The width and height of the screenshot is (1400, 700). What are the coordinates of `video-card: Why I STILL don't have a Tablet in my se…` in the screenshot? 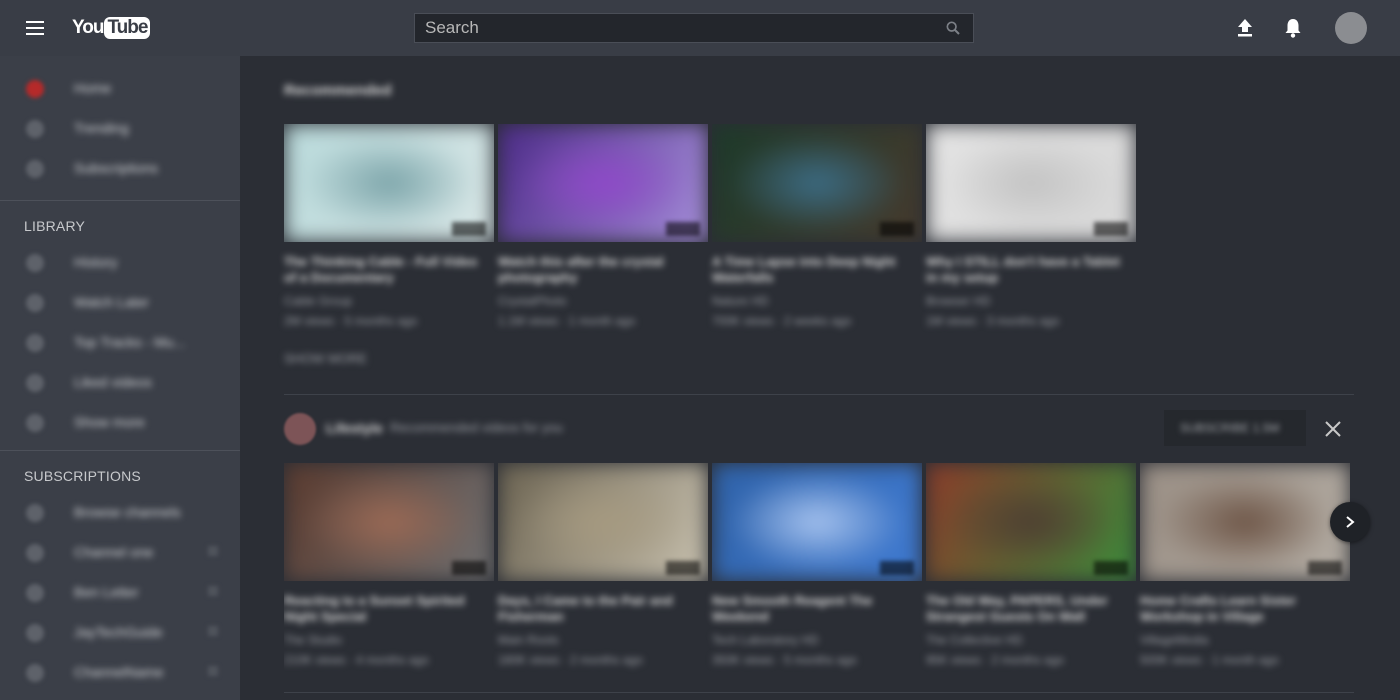 It's located at (1031, 234).